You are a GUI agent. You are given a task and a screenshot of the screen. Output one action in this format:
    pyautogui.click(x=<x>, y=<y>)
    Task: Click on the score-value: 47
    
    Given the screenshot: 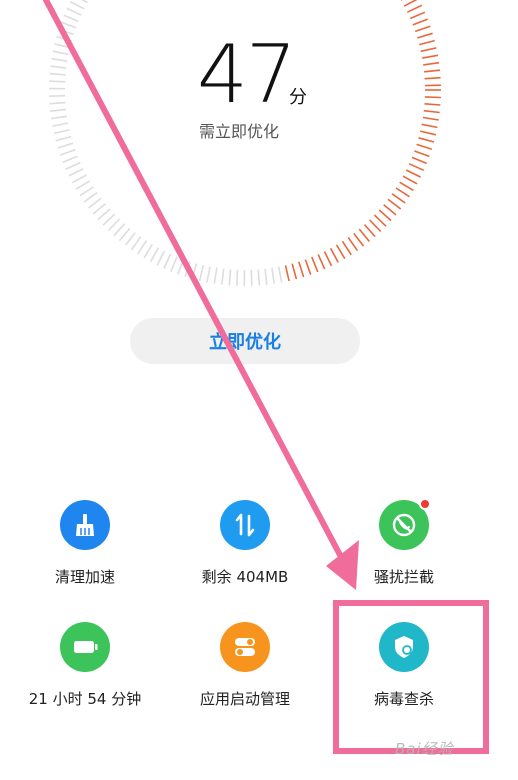 What is the action you would take?
    pyautogui.click(x=247, y=74)
    